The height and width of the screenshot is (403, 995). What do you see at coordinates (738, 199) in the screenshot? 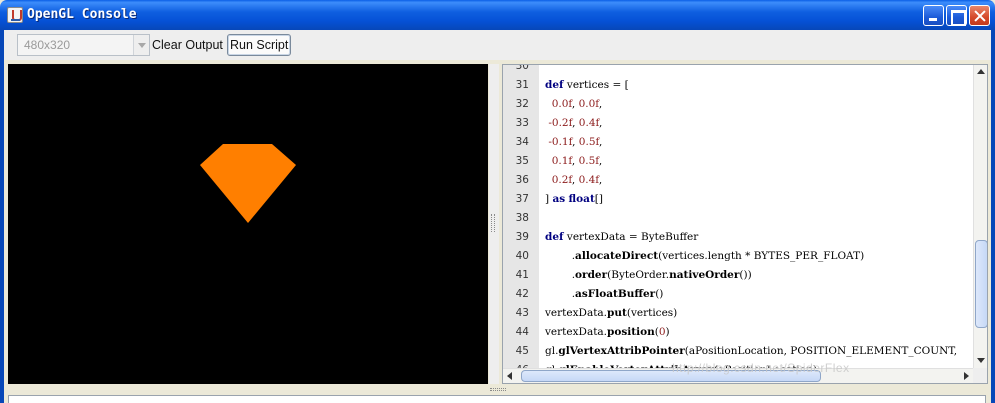
I see `code-line: 37 ] as float[]` at bounding box center [738, 199].